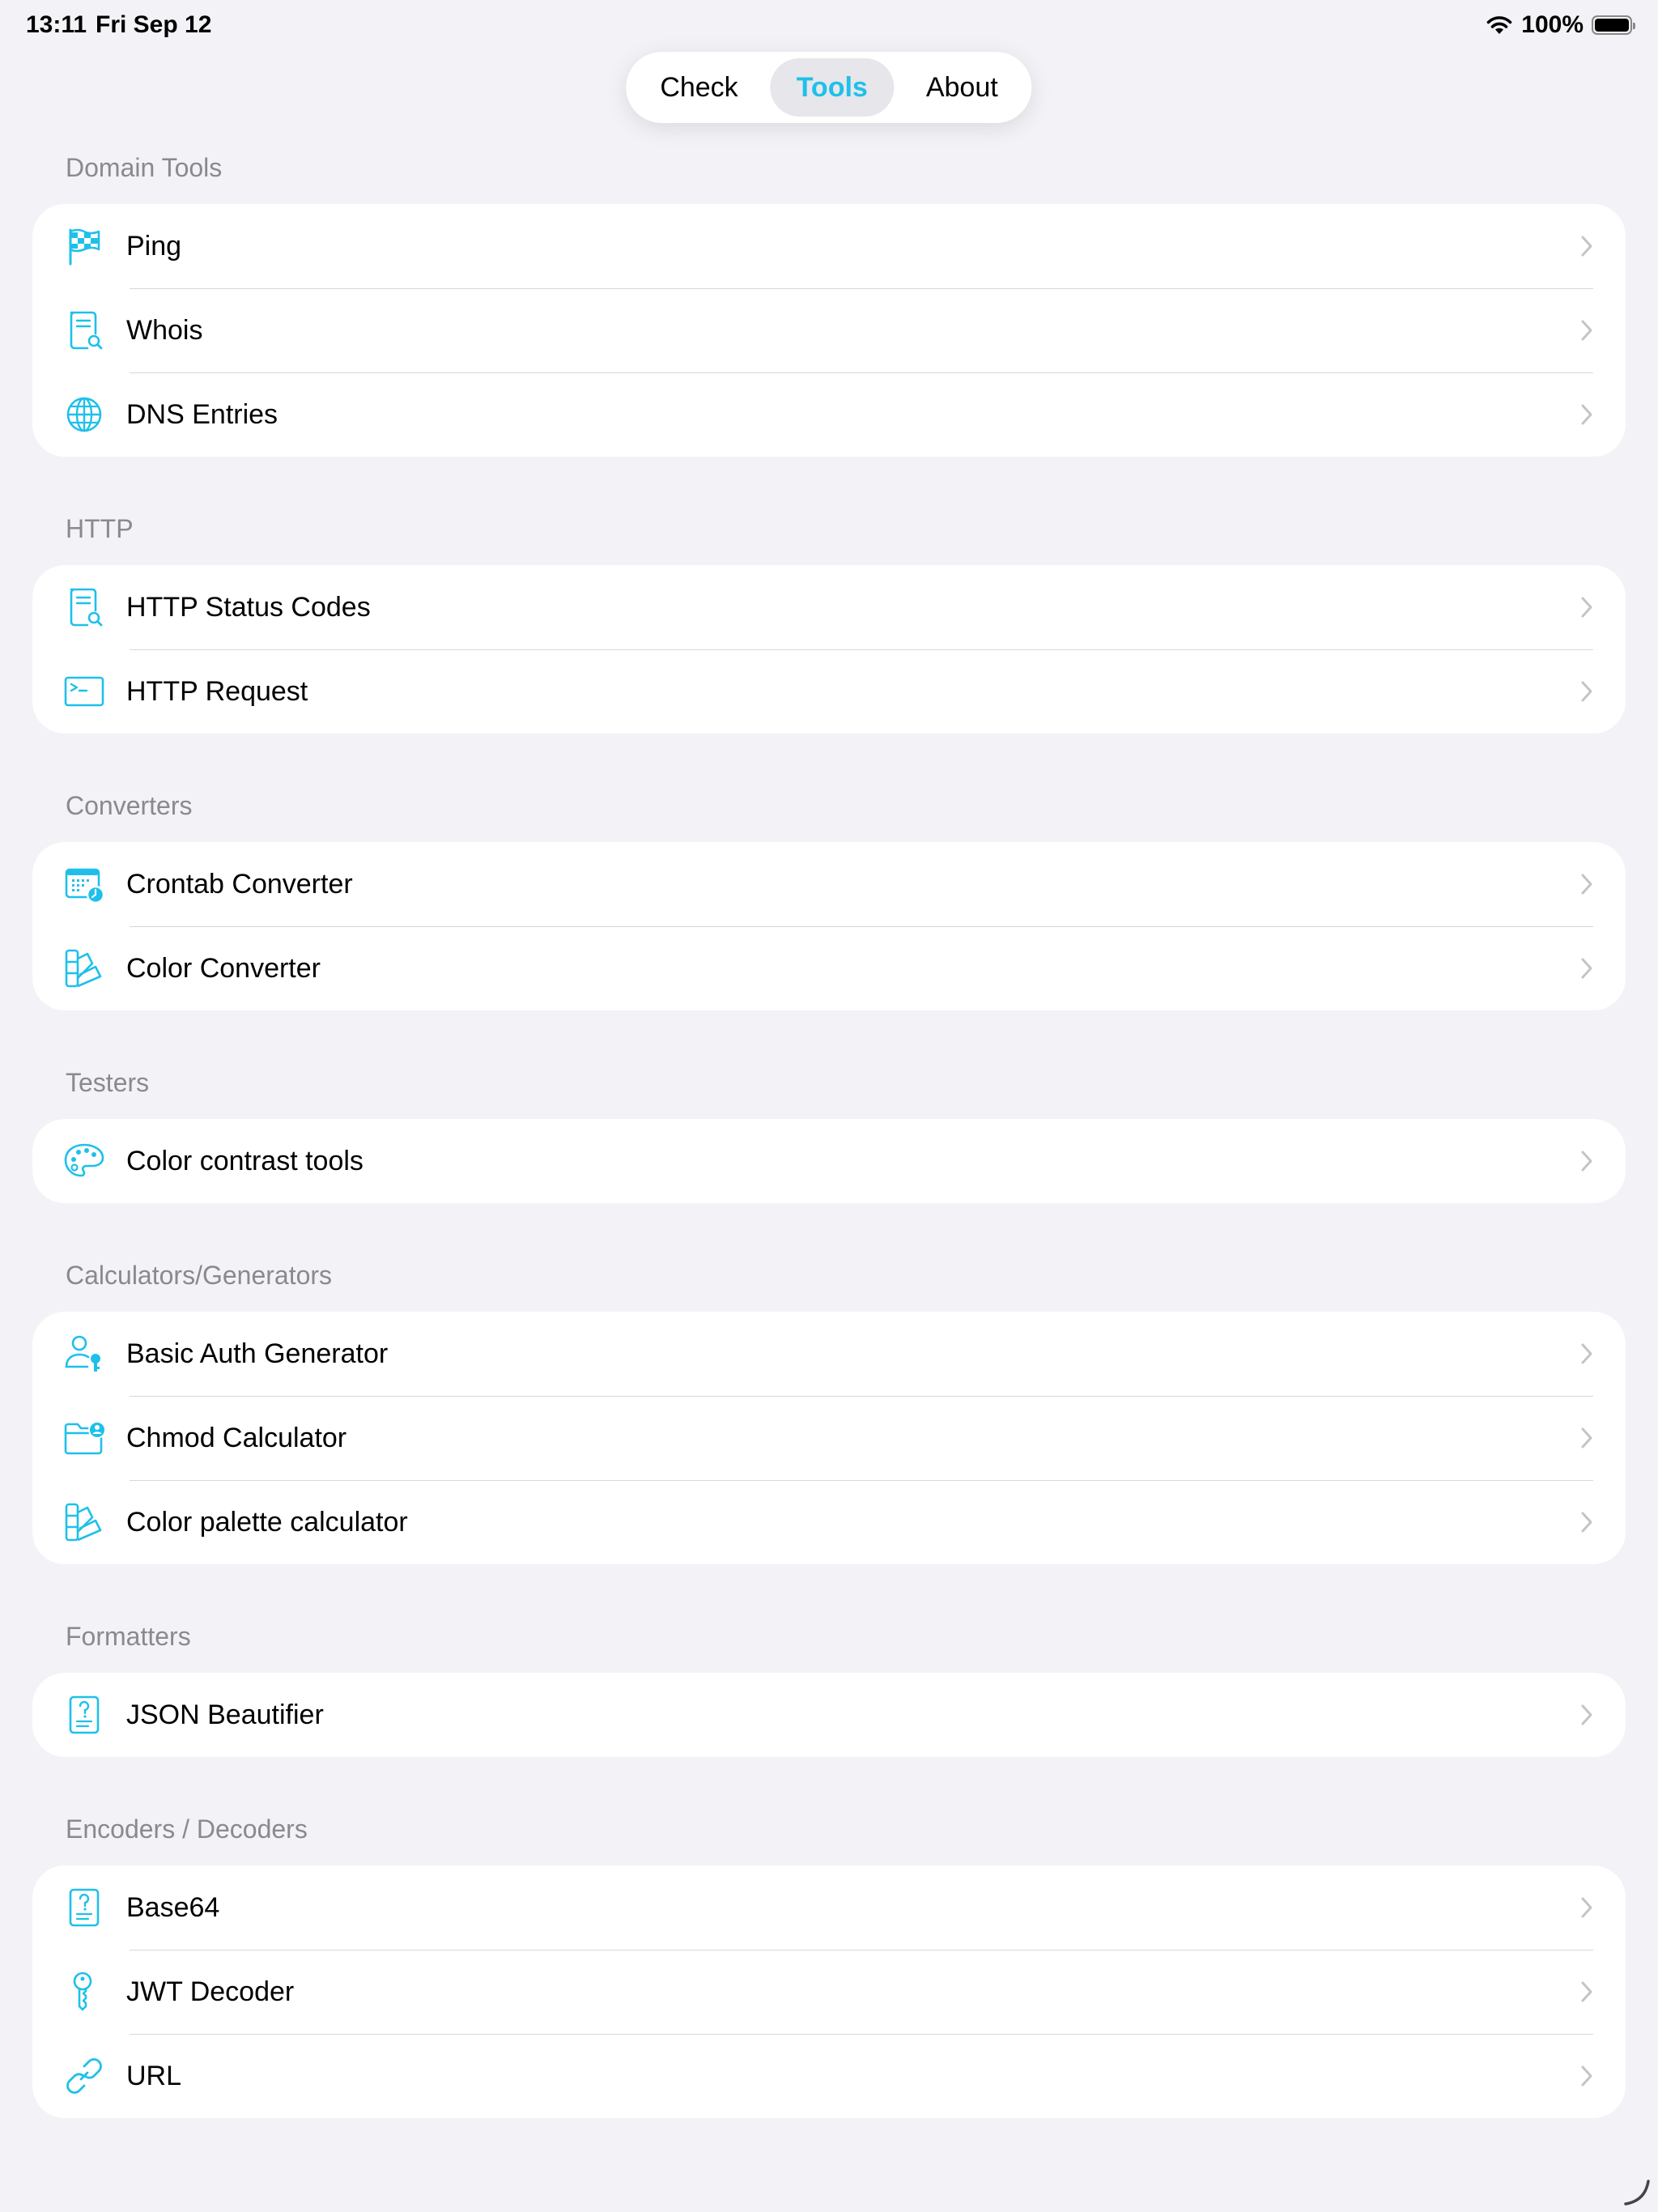  I want to click on section-group-testers: Color contrast tools, so click(829, 1161).